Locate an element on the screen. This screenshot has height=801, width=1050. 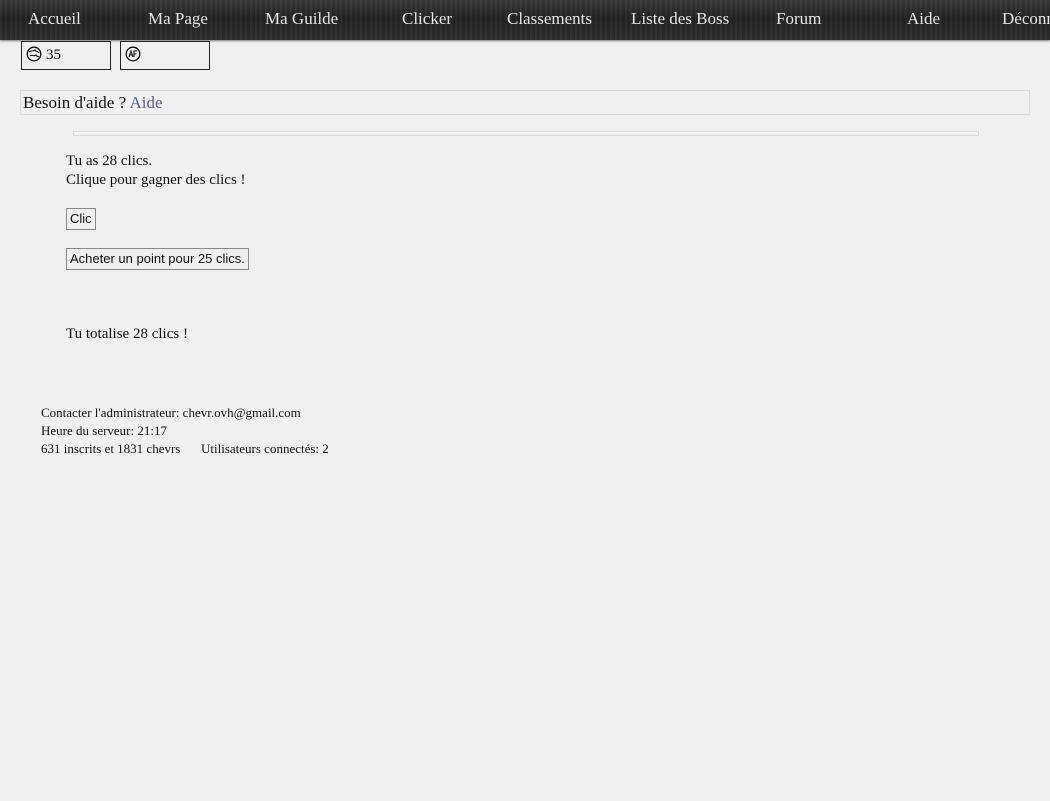
help-prefix: Besoin d'aide ? is located at coordinates (76, 102).